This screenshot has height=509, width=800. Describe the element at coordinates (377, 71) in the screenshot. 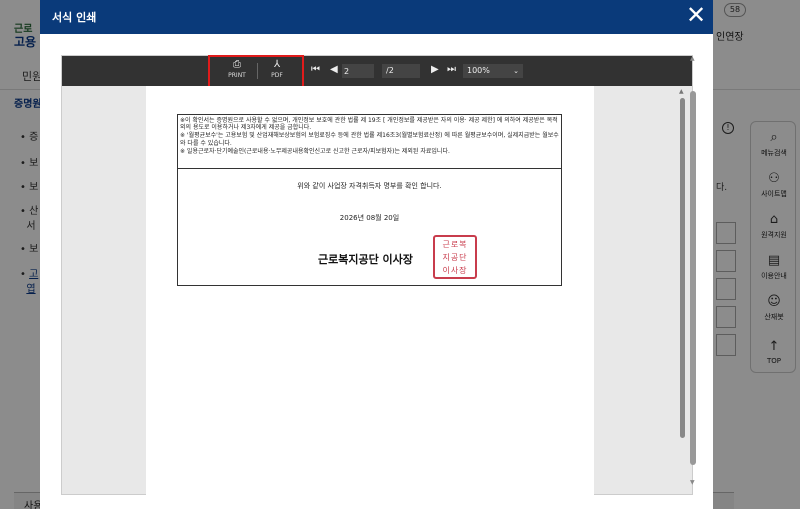

I see `viewer-toolbar: ⎙ PRINT ⅄ PDF ⏮ ◀ /2 ▶ ⏭ 100% ⌄` at that location.